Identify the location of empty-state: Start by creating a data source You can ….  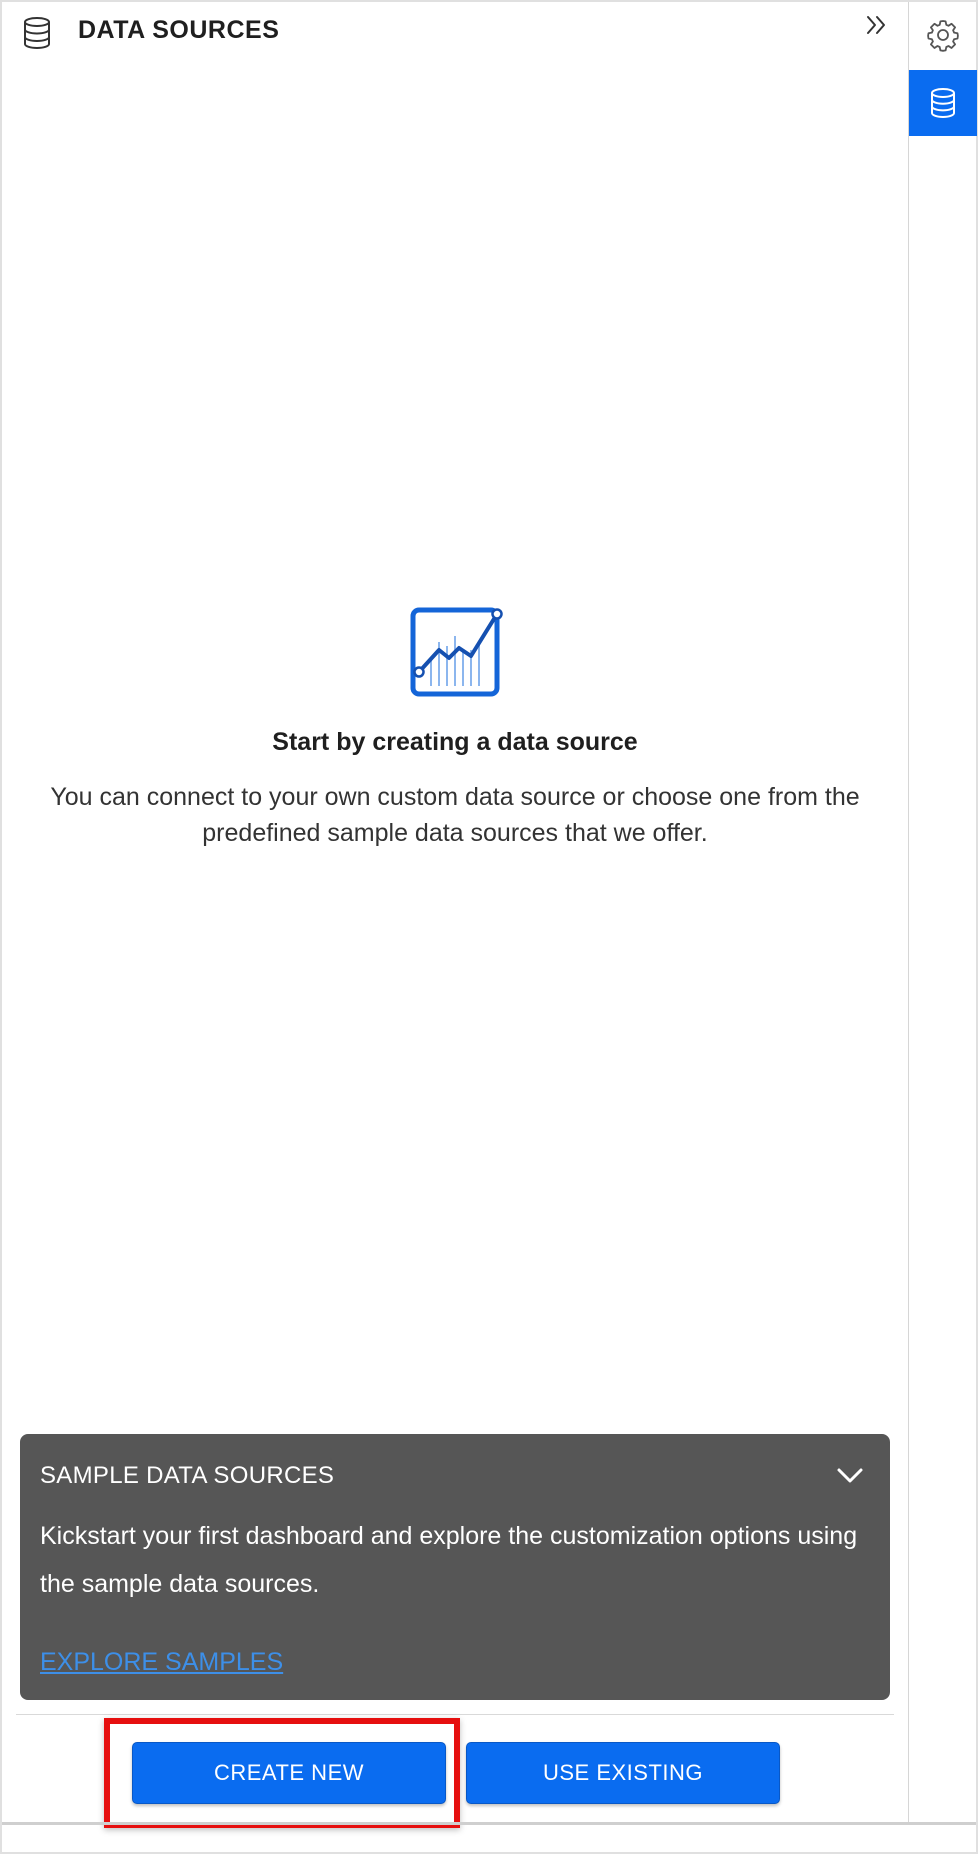
(455, 726).